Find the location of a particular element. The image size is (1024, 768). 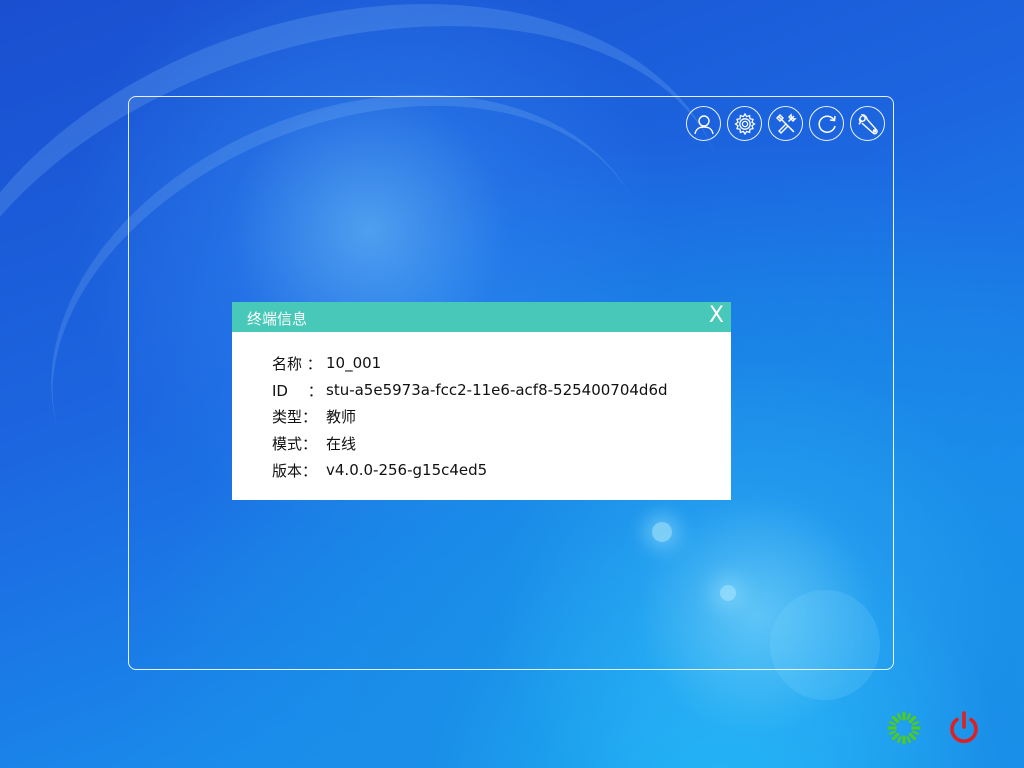

refresh-icon is located at coordinates (826, 124).